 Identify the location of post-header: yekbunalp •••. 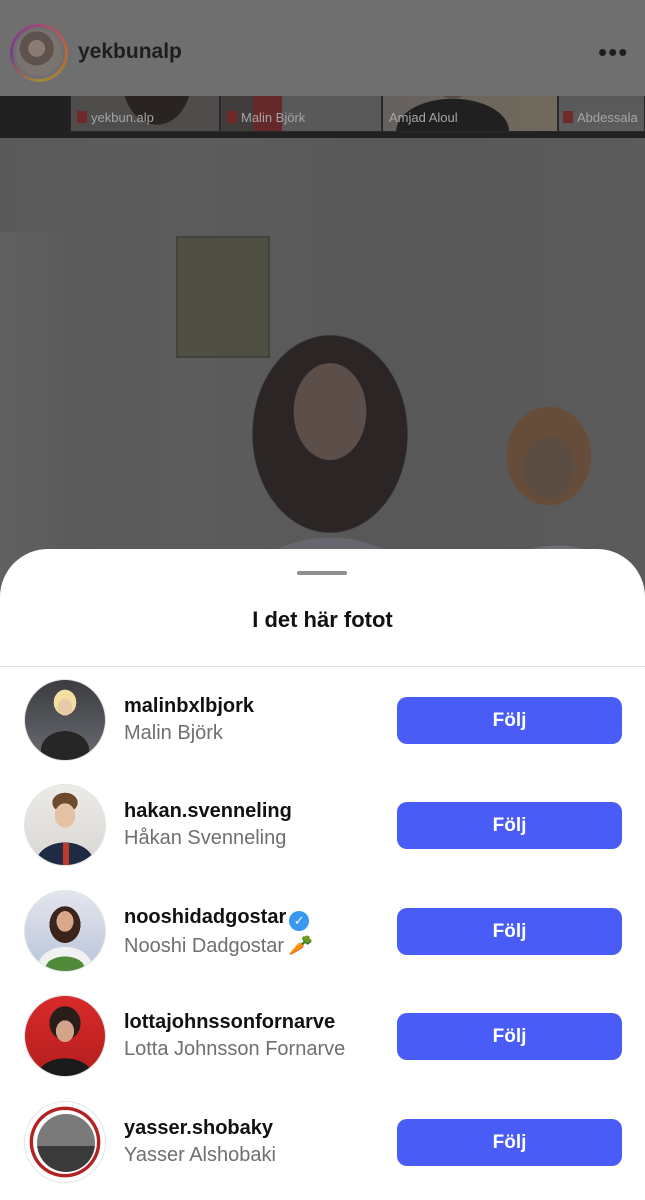
(322, 48).